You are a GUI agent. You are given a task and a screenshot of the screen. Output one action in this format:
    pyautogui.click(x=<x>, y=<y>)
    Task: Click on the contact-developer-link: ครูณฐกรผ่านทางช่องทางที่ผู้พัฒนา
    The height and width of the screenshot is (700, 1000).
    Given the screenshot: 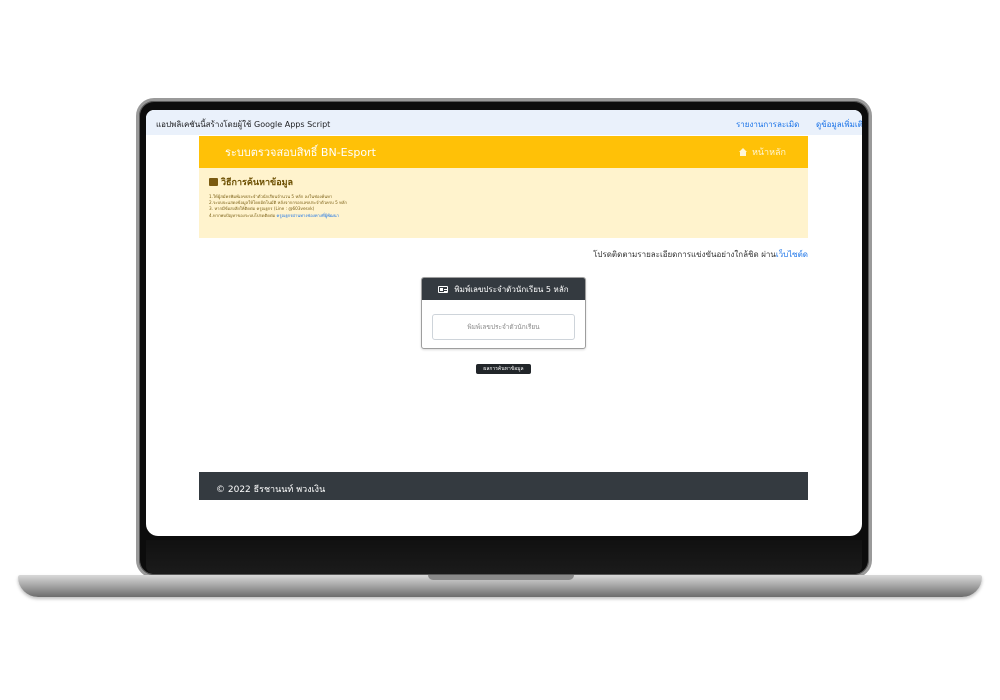 What is the action you would take?
    pyautogui.click(x=308, y=215)
    